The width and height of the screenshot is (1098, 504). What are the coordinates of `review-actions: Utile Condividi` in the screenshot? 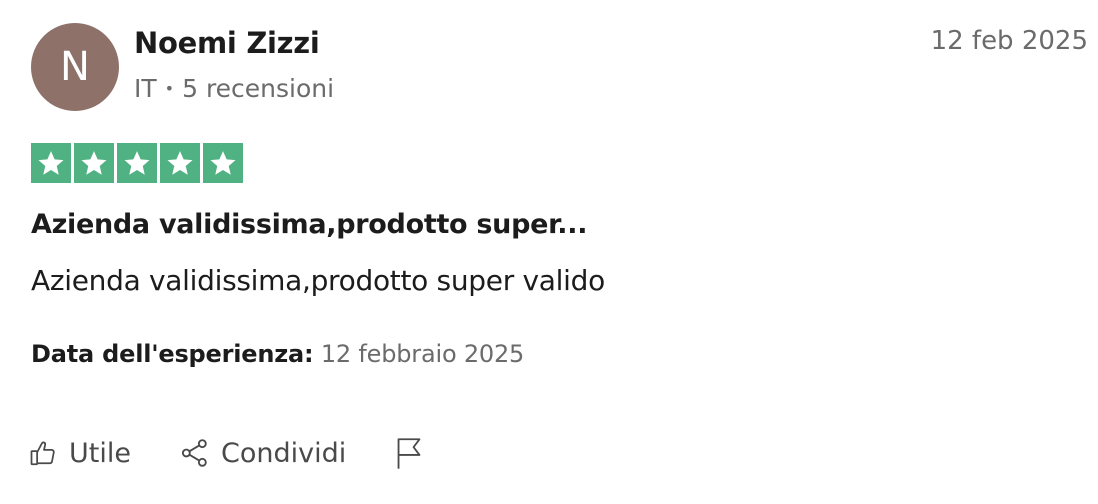 It's located at (226, 453).